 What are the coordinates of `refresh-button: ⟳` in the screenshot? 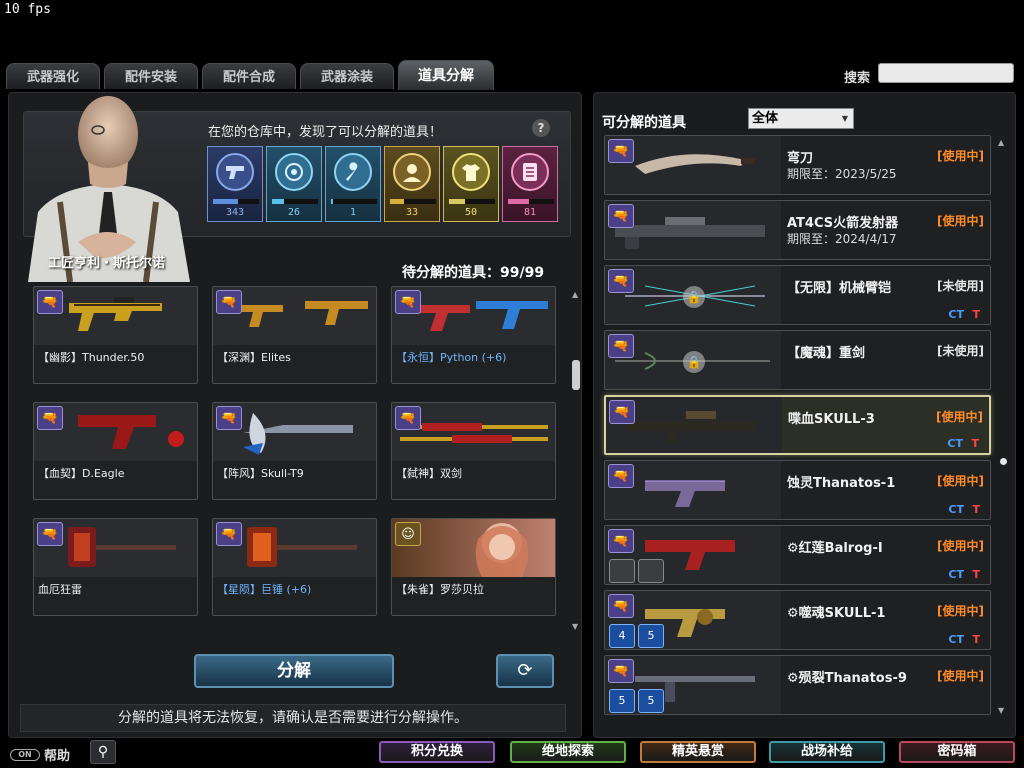 It's located at (525, 671).